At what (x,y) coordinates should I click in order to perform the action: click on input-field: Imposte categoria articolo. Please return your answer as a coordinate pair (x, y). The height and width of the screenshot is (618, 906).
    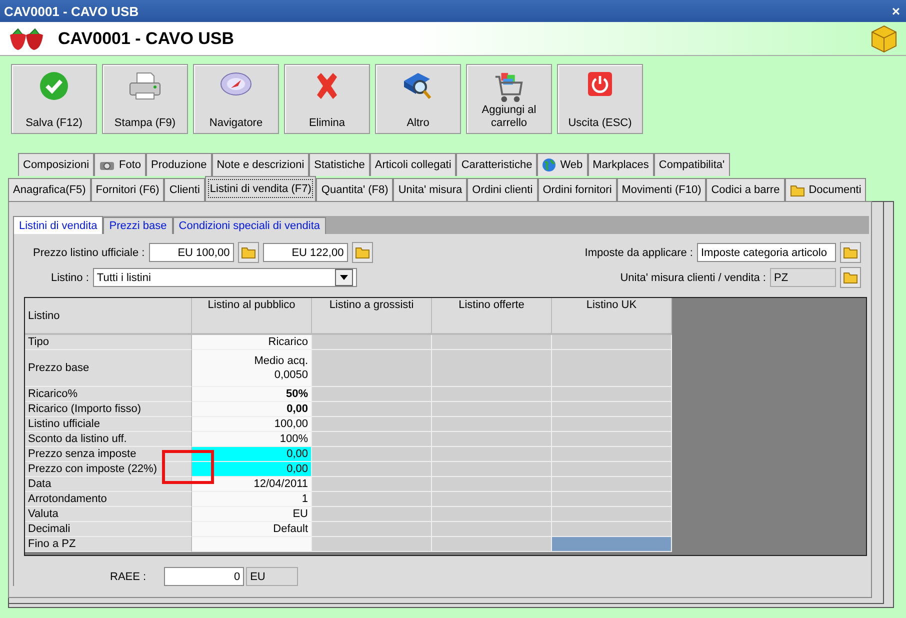
    Looking at the image, I should click on (766, 252).